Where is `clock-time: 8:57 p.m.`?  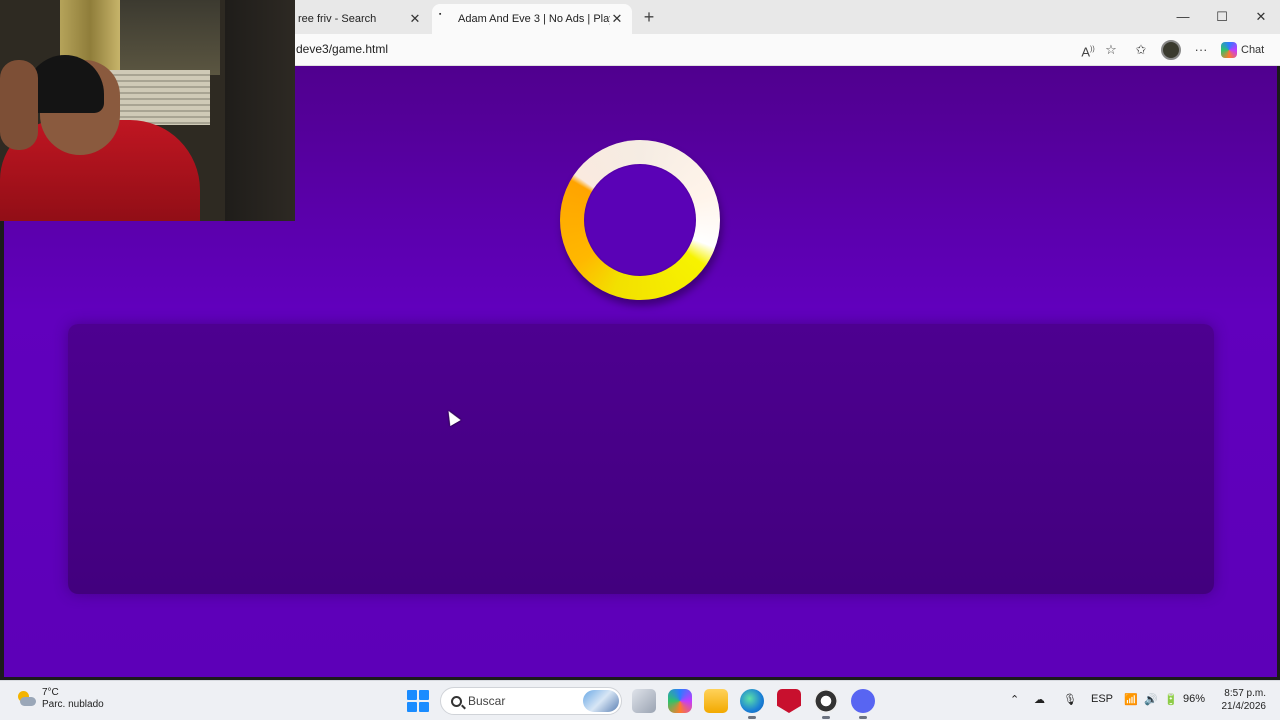 clock-time: 8:57 p.m. is located at coordinates (1245, 693).